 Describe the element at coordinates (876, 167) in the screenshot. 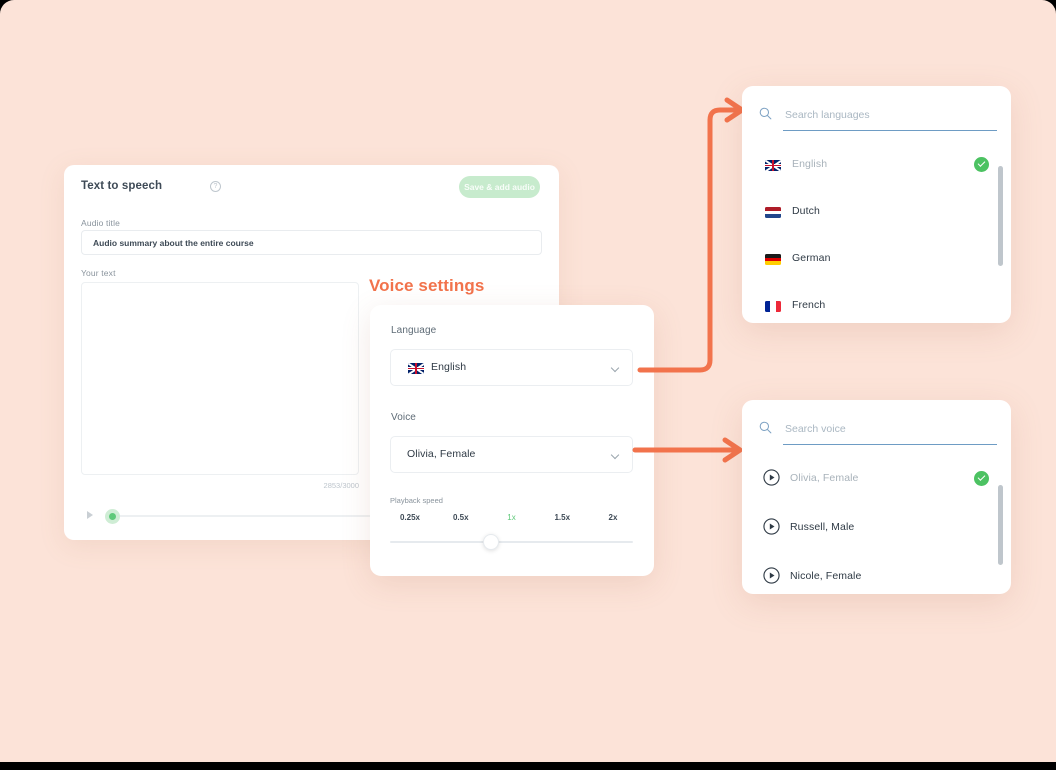

I see `language-option-row: English` at that location.